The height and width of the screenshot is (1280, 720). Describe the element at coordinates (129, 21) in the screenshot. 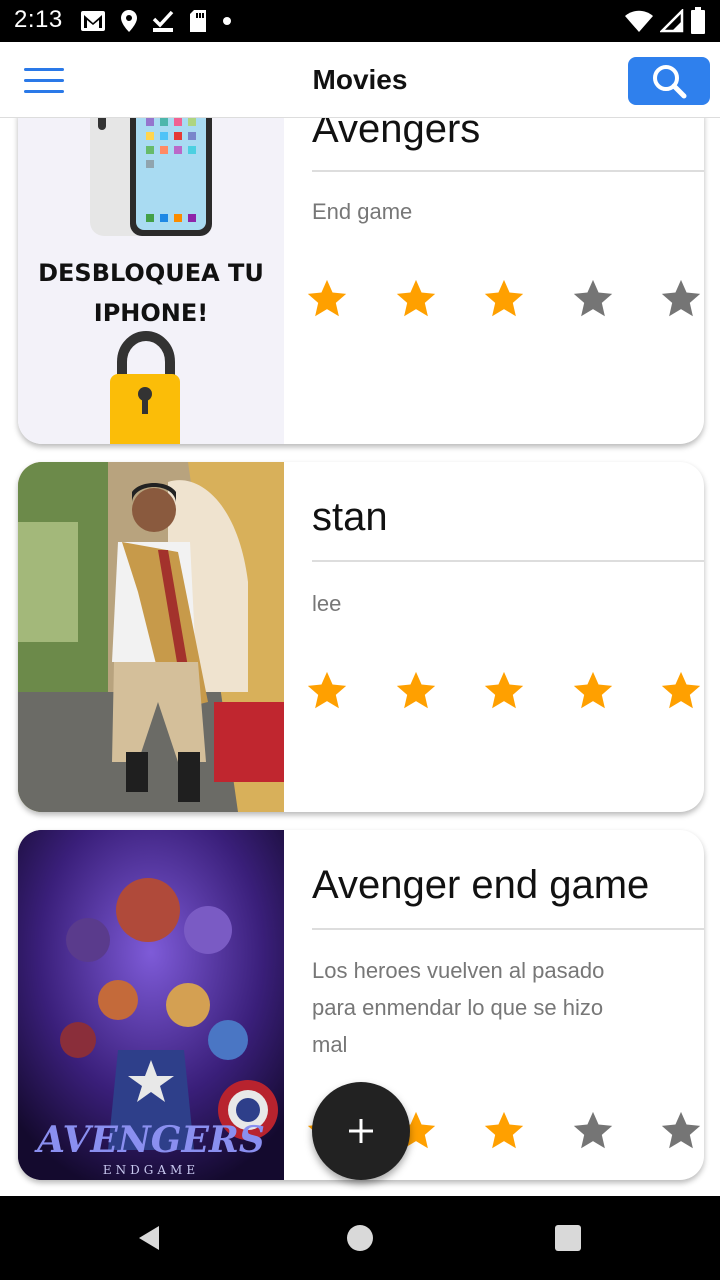

I see `location-icon` at that location.